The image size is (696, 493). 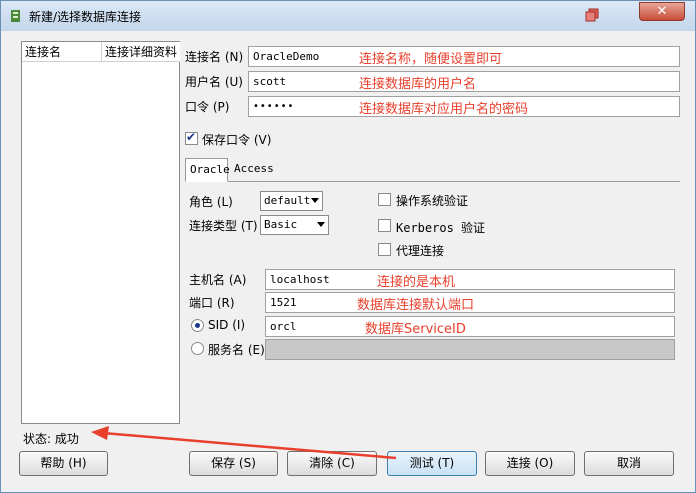 I want to click on os-auth-checkbox, so click(x=384, y=199).